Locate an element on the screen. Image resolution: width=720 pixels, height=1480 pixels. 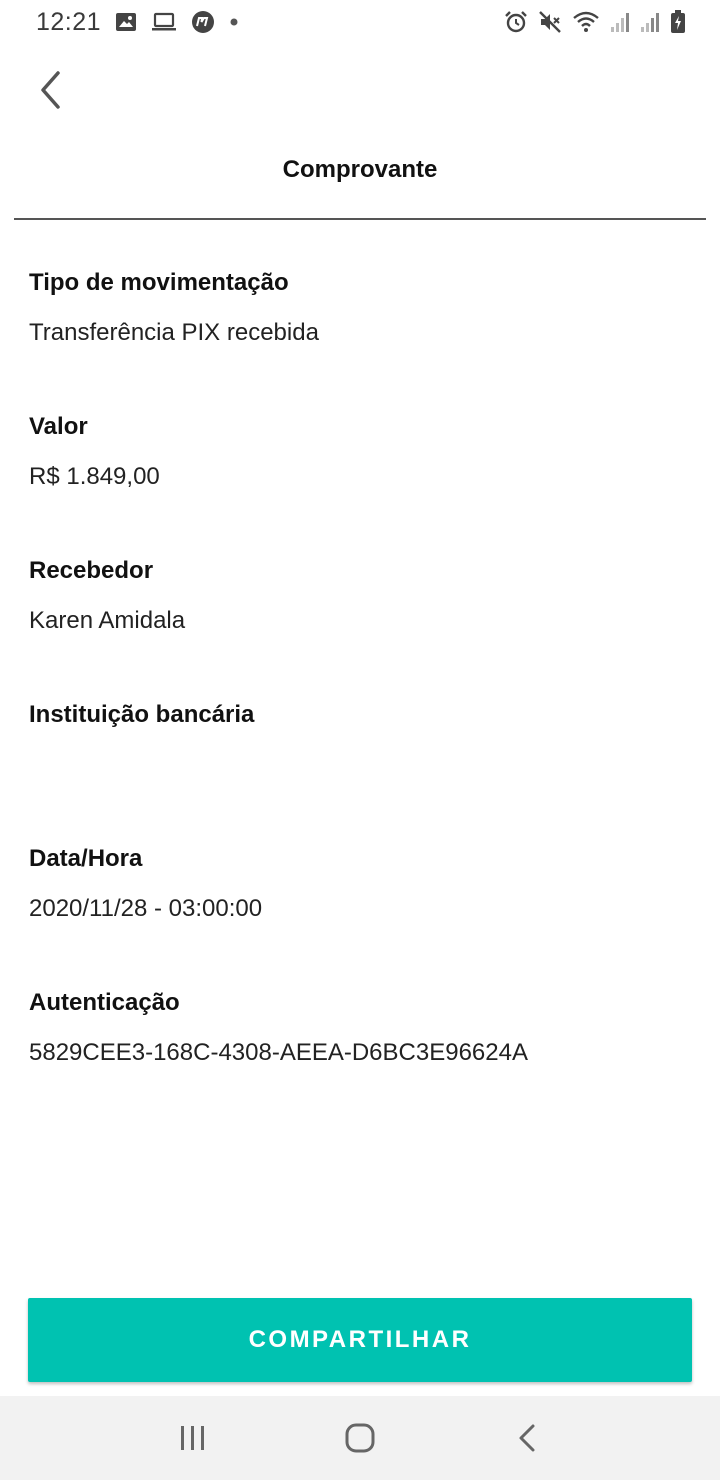
recent-apps-icon is located at coordinates (193, 1438).